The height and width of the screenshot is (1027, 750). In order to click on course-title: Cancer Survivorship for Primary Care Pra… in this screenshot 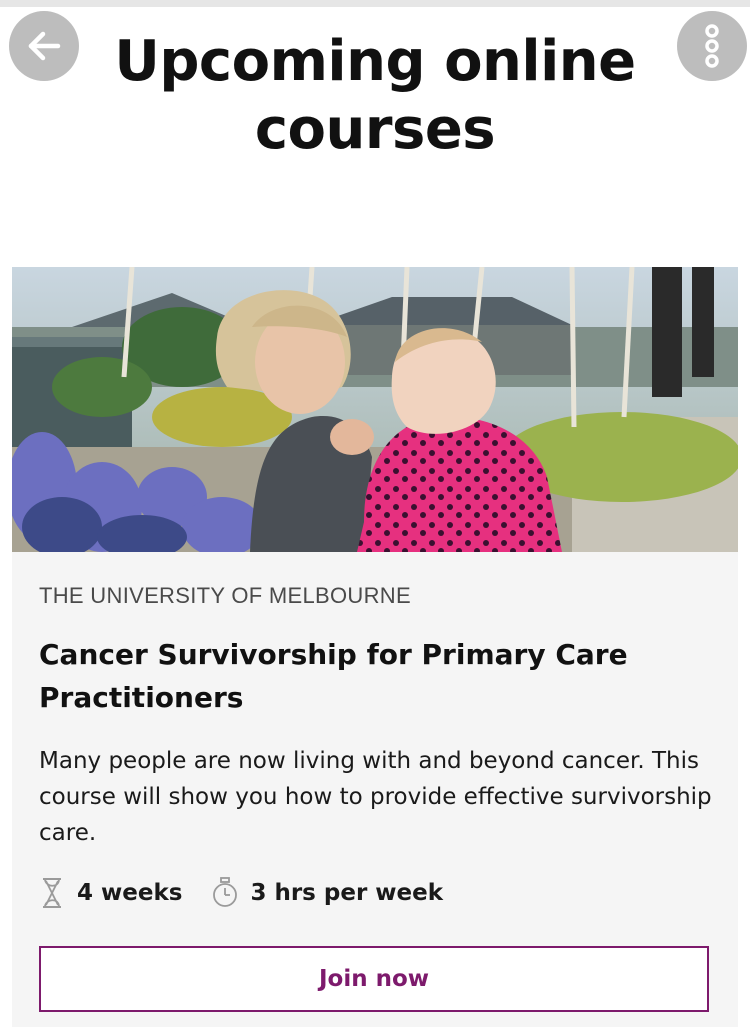, I will do `click(369, 676)`.